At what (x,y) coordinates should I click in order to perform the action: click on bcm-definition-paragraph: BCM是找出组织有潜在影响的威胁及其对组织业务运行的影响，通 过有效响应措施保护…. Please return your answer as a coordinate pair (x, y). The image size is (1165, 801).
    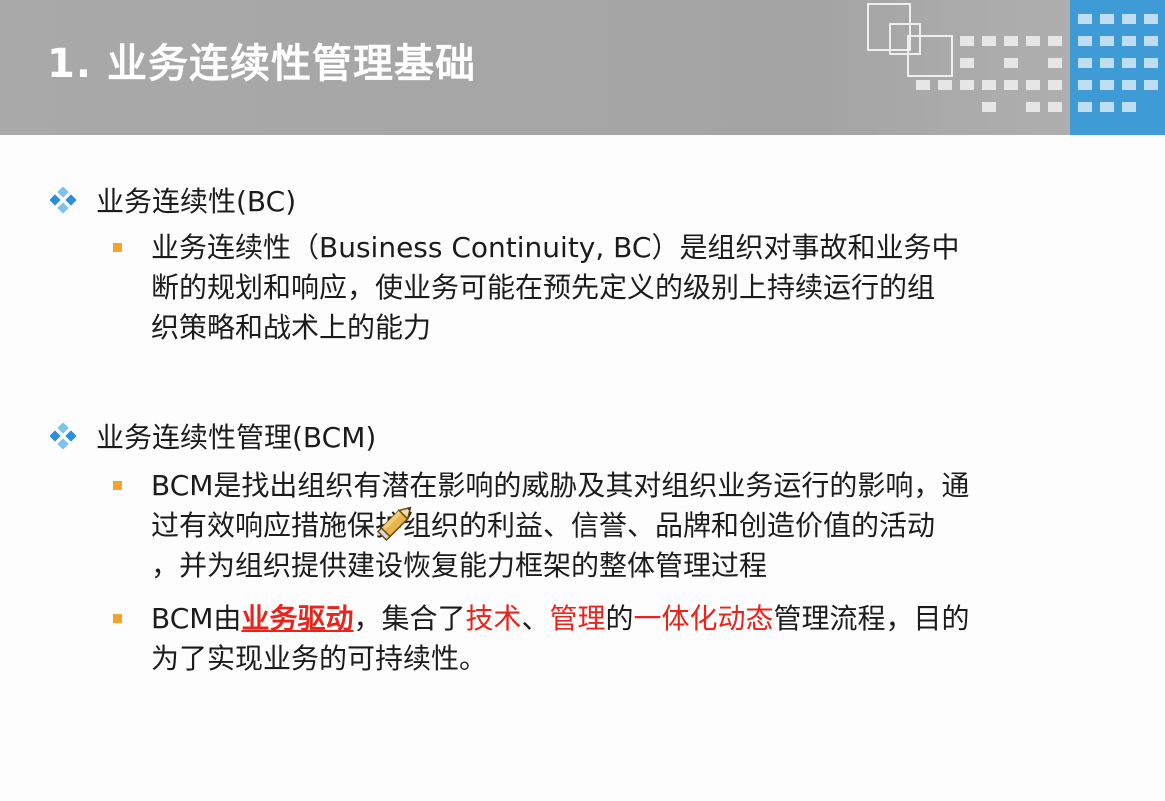
    Looking at the image, I should click on (651, 526).